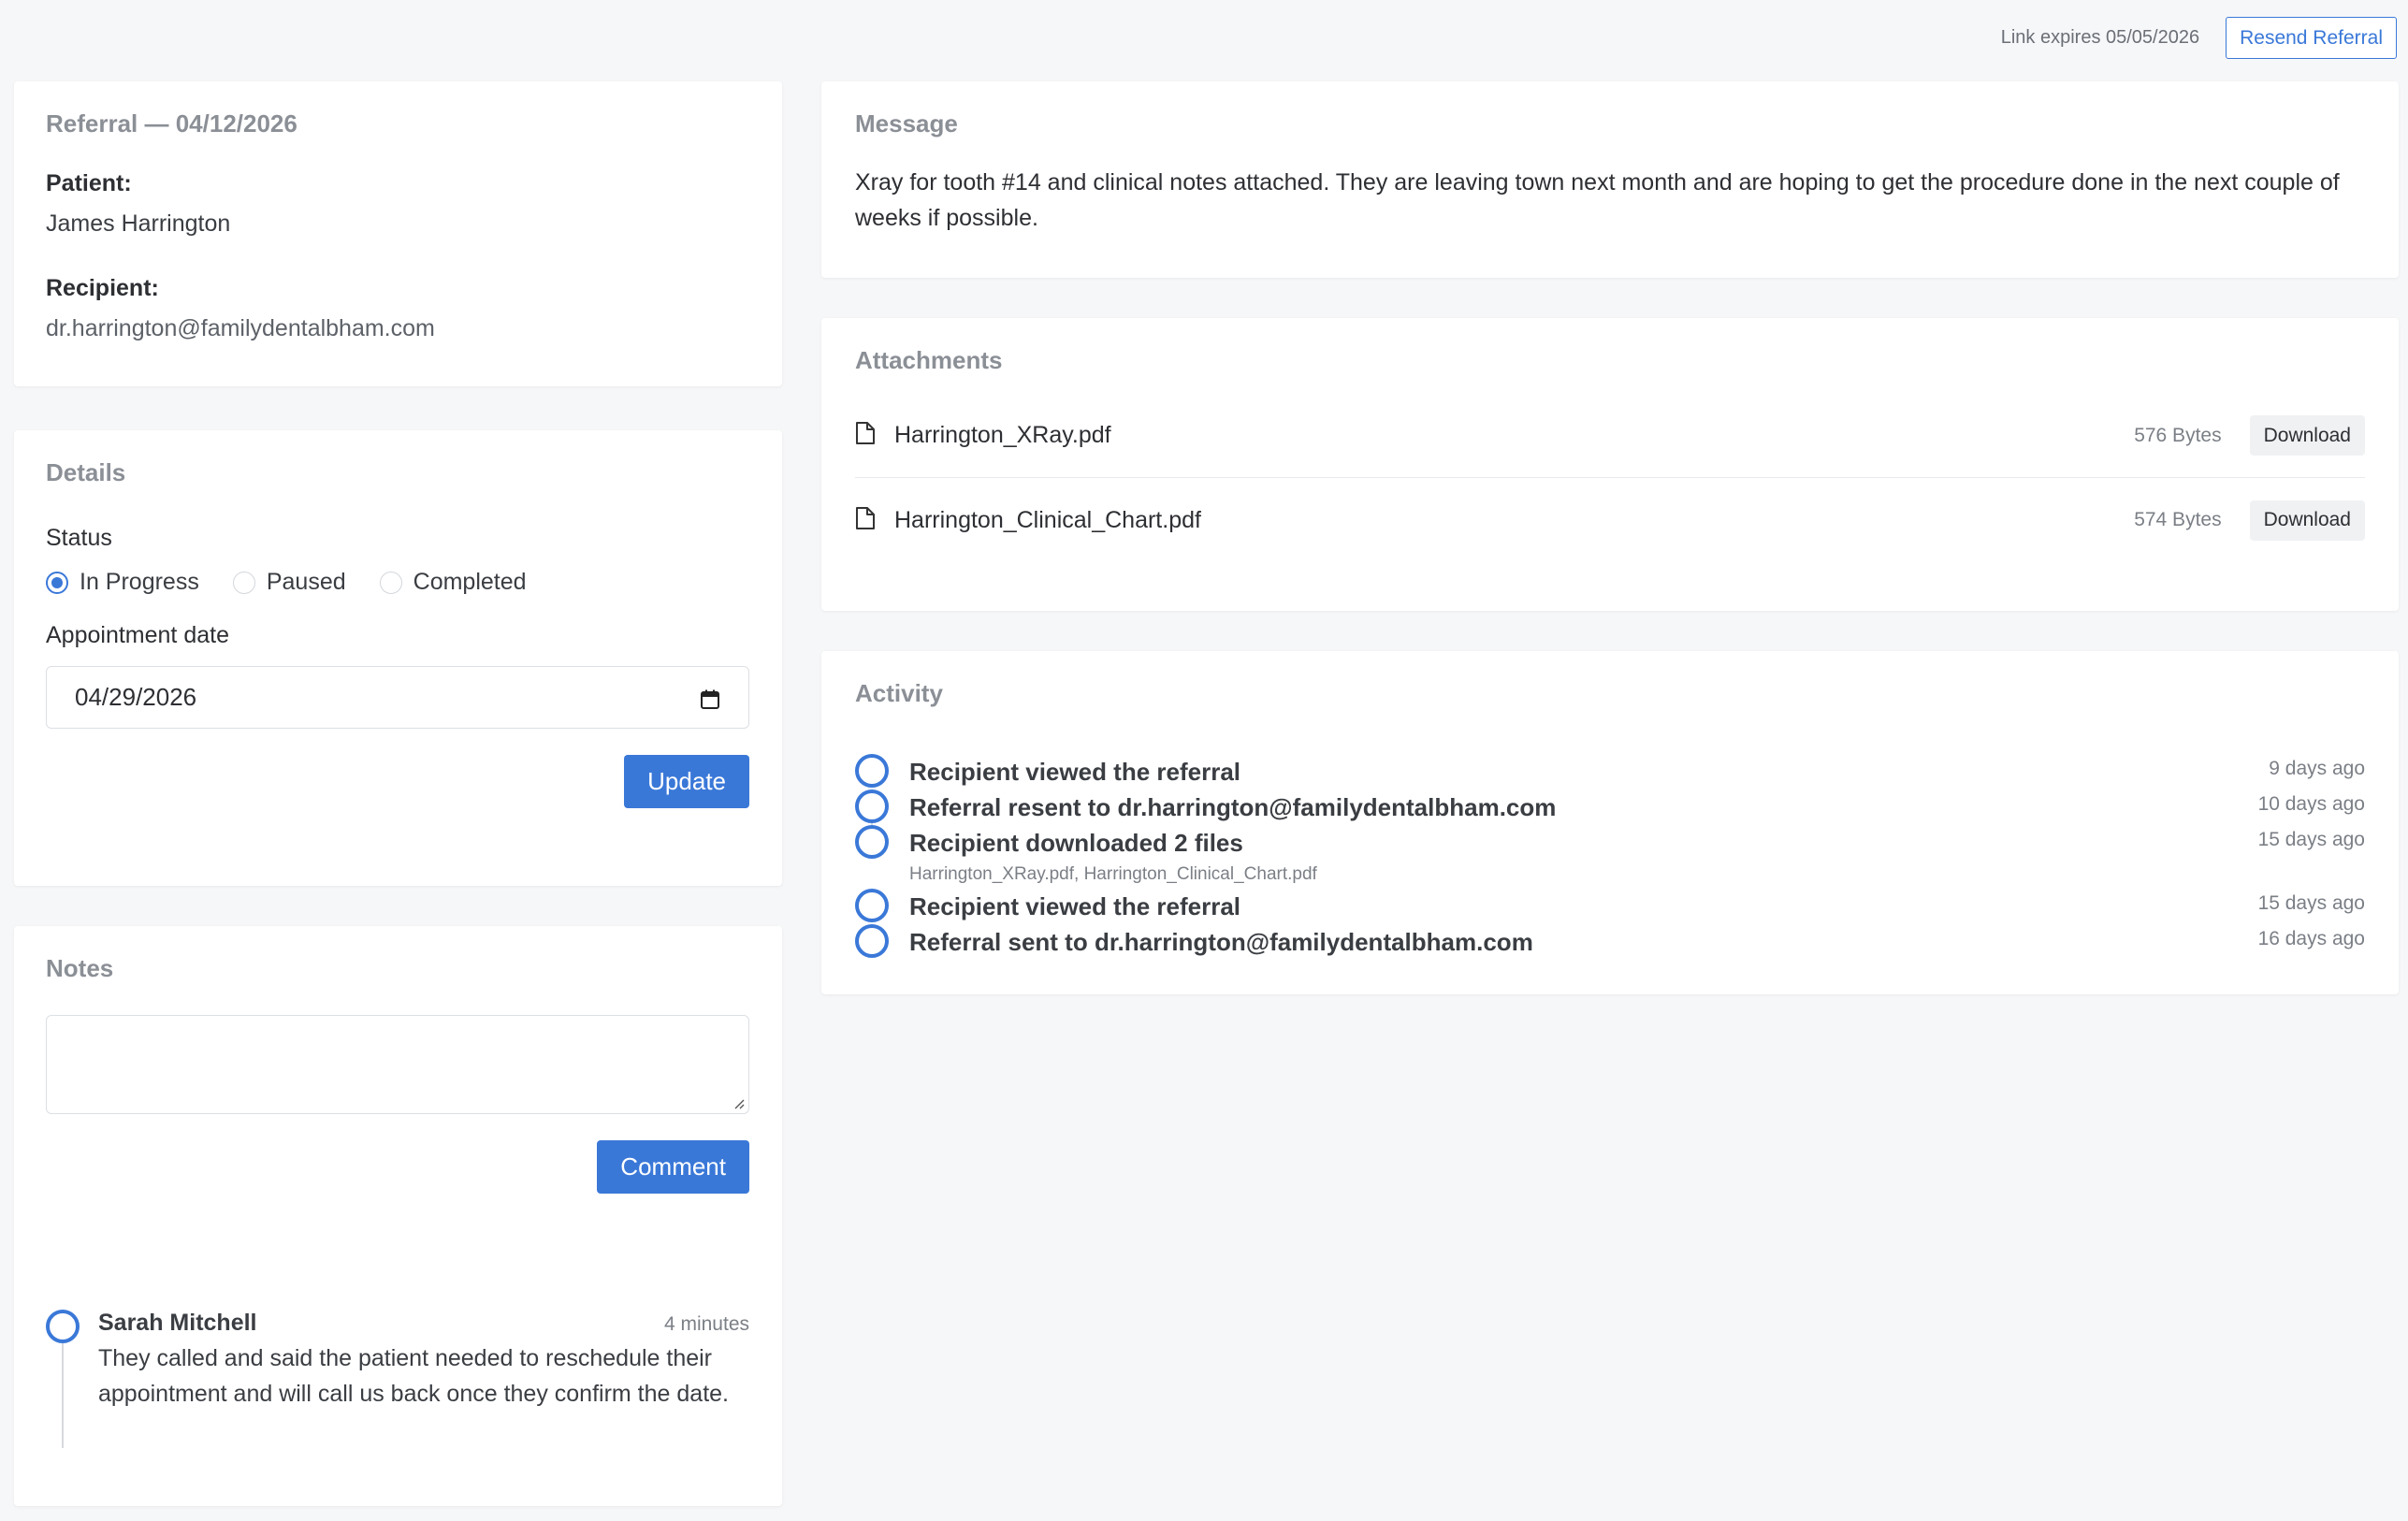 The width and height of the screenshot is (2408, 1521). What do you see at coordinates (241, 328) in the screenshot?
I see `recipient-email: dr.harrington@familydentalbham.com` at bounding box center [241, 328].